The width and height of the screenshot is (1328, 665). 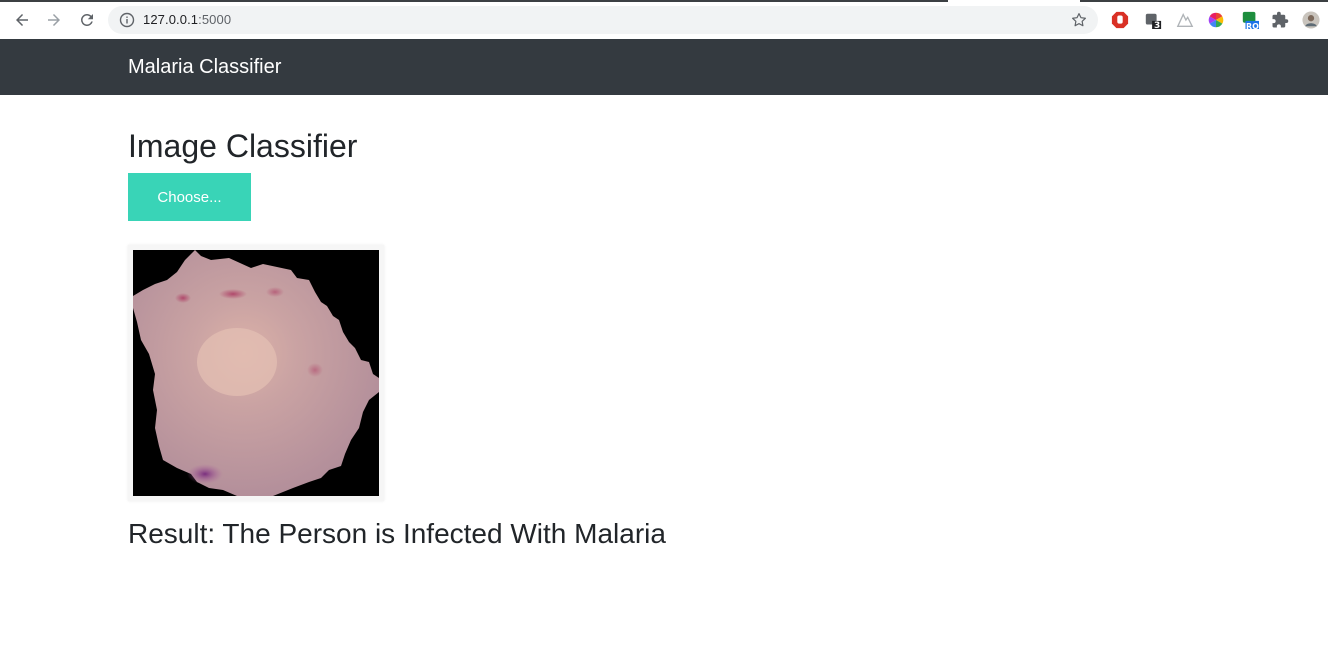 I want to click on extension-mountain, so click(x=1185, y=20).